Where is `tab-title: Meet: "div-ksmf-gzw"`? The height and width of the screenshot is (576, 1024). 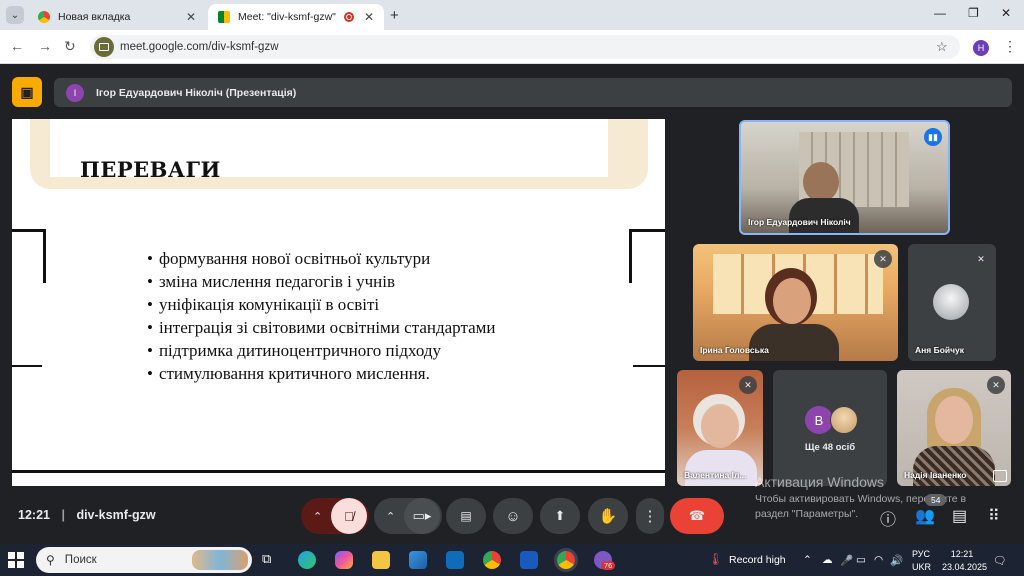
tab-title: Meet: "div-ksmf-gzw" is located at coordinates (287, 17).